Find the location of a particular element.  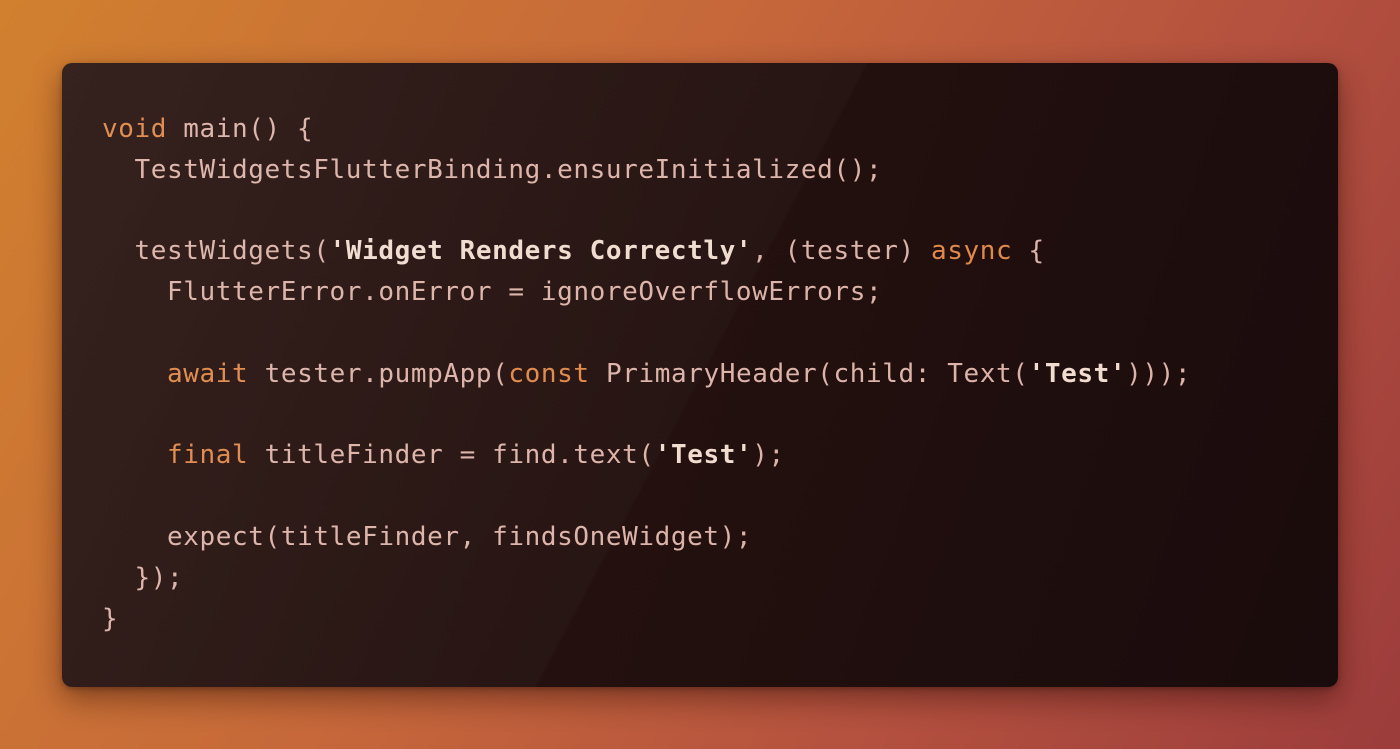

code-line: }); is located at coordinates (646, 578).